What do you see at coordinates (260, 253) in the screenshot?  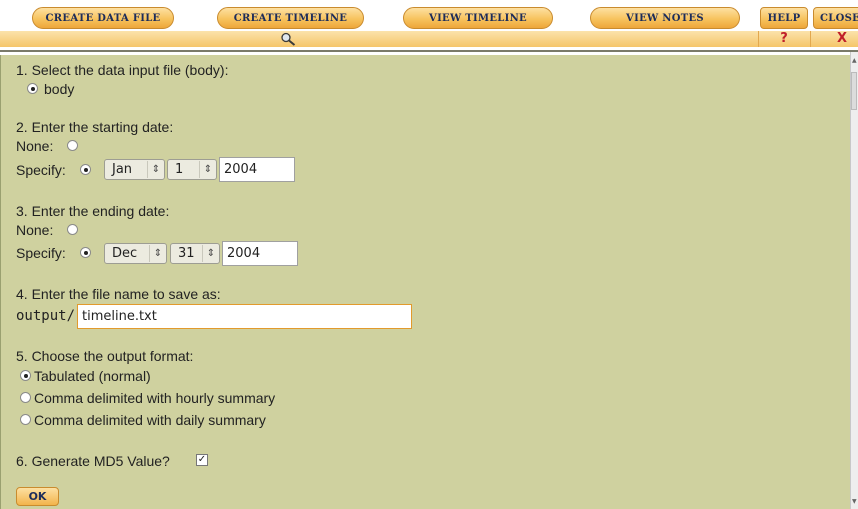 I see `end-year-input: 2004` at bounding box center [260, 253].